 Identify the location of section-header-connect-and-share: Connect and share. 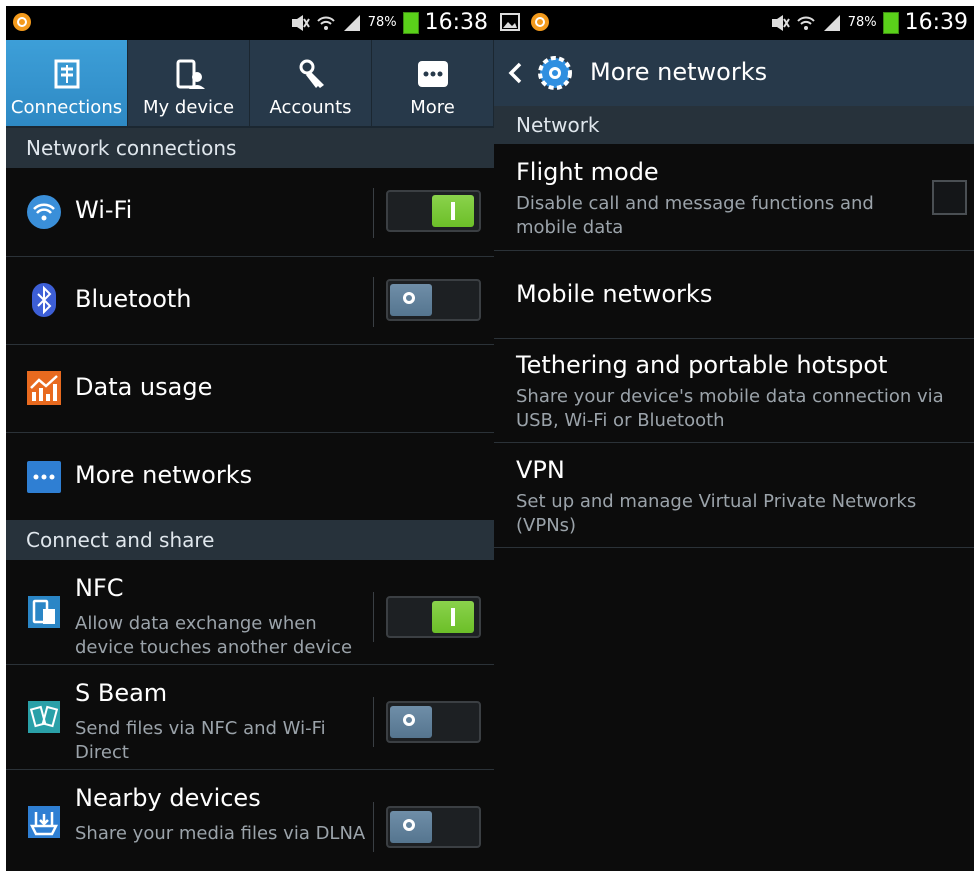
(250, 540).